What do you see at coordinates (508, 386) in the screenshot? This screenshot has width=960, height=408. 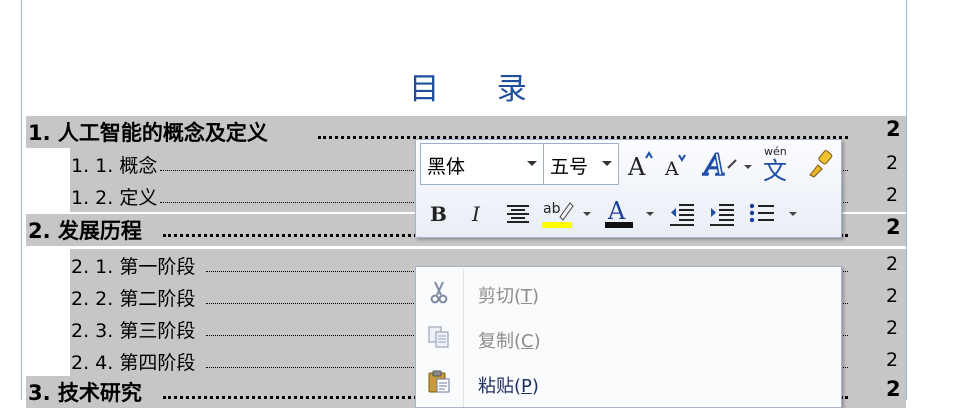 I see `menu-item-label: 粘贴(P)` at bounding box center [508, 386].